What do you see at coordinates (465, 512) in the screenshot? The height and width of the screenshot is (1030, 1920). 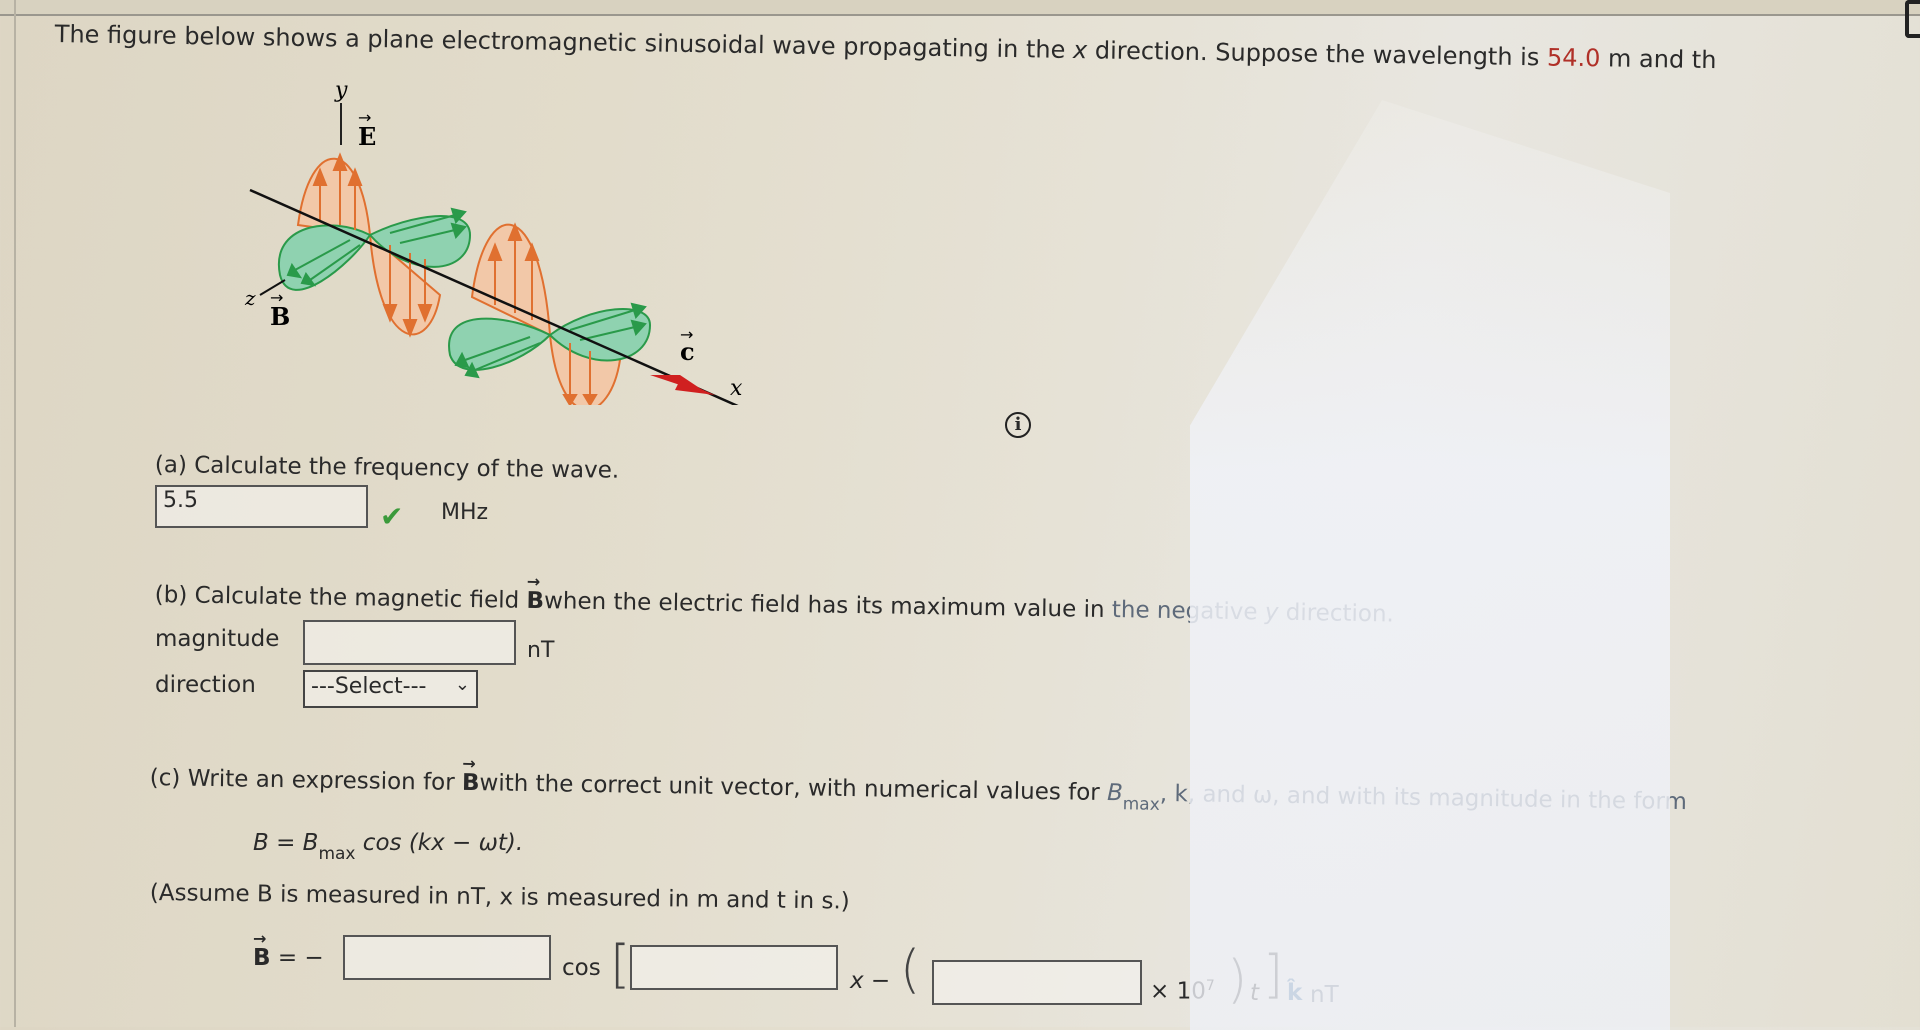 I see `frequency-unit: MHz` at bounding box center [465, 512].